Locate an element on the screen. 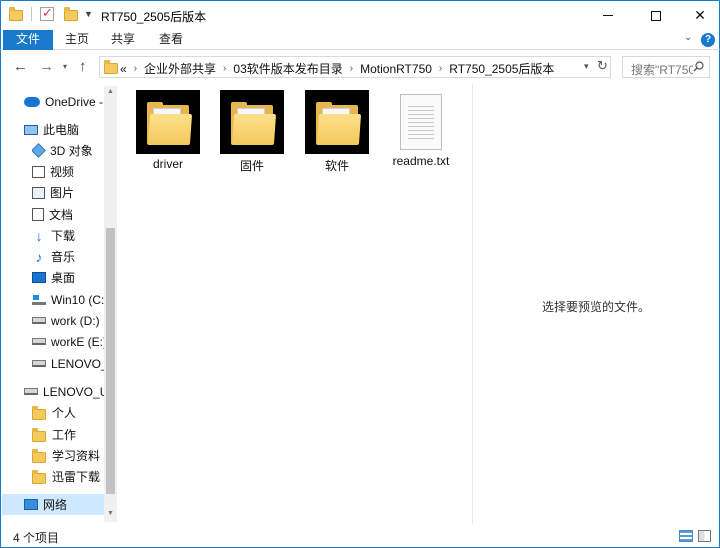 The height and width of the screenshot is (548, 720). breadcrumb-item: RT750_2505后版本 is located at coordinates (501, 68).